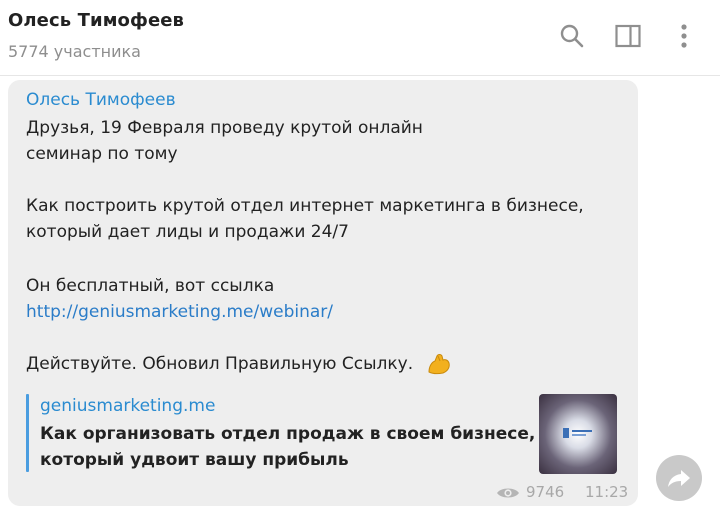 Image resolution: width=720 pixels, height=522 pixels. Describe the element at coordinates (220, 364) in the screenshot. I see `message-line: Действуйте. Обновил Правильную Ссылку.` at that location.